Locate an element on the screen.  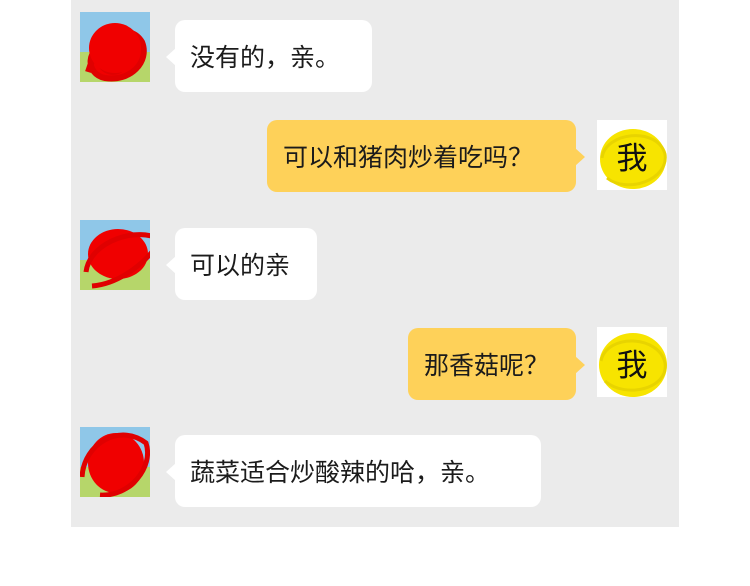
message-text: 可以的亲 is located at coordinates (240, 265).